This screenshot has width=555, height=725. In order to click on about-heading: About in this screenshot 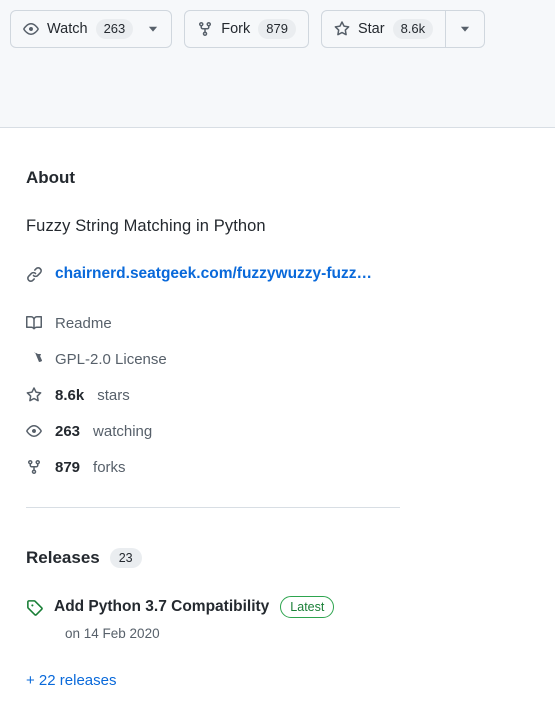, I will do `click(277, 158)`.